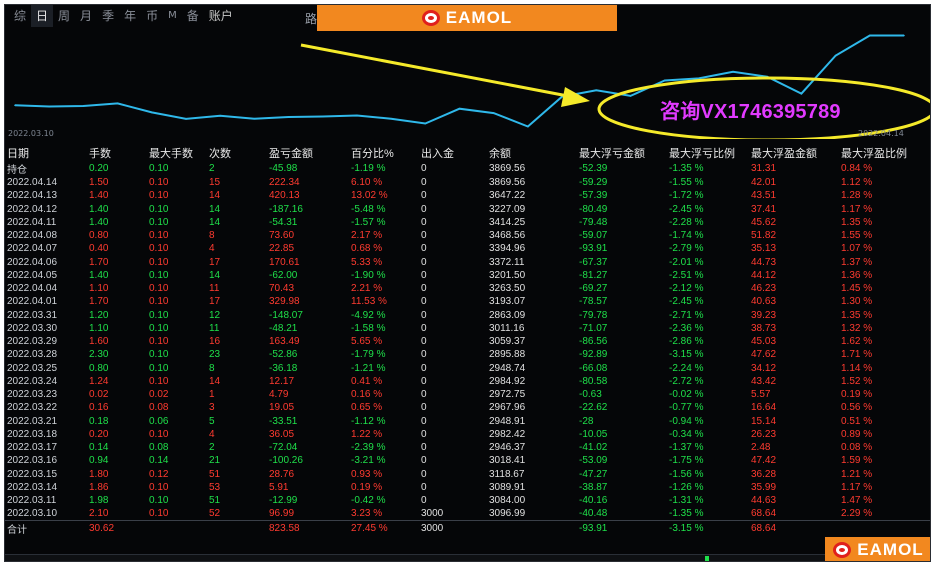 Image resolution: width=935 pixels, height=565 pixels. Describe the element at coordinates (32, 222) in the screenshot. I see `date-cell: 2022.04.11` at that location.